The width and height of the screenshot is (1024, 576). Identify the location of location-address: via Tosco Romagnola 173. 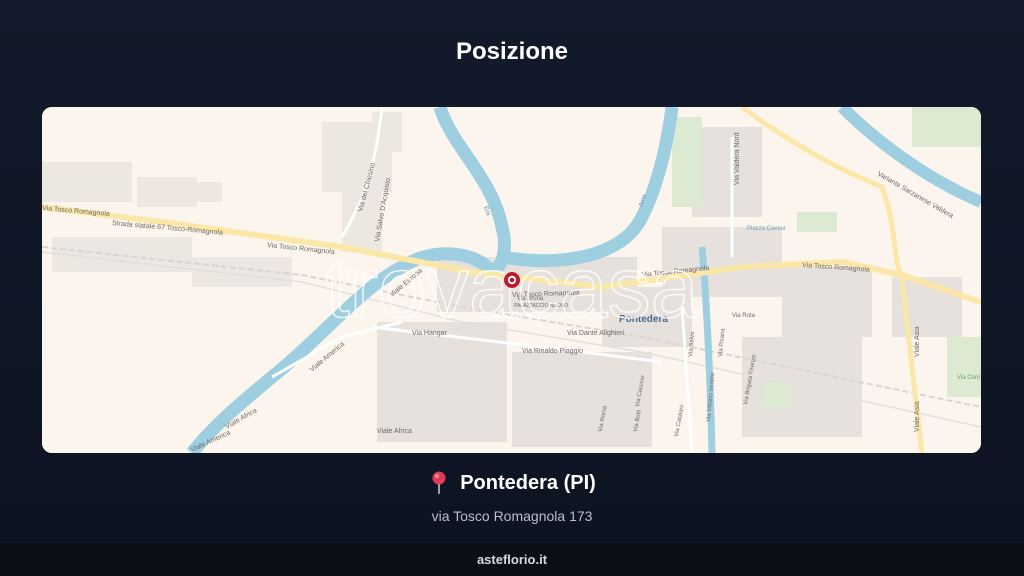
(512, 516).